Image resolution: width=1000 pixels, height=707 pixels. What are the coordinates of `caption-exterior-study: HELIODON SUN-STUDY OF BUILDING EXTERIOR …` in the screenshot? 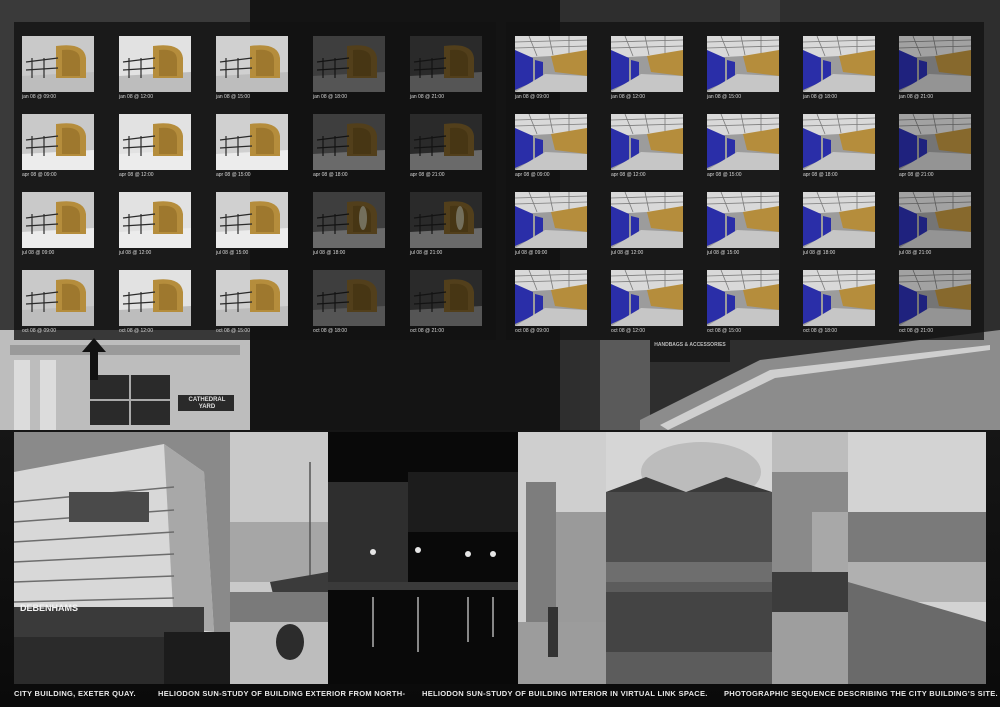 It's located at (282, 693).